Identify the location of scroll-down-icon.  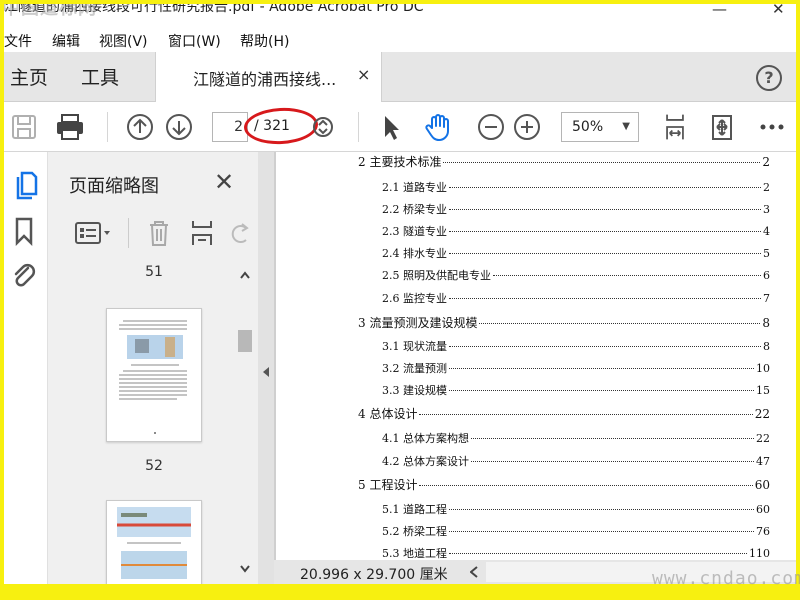
(245, 569).